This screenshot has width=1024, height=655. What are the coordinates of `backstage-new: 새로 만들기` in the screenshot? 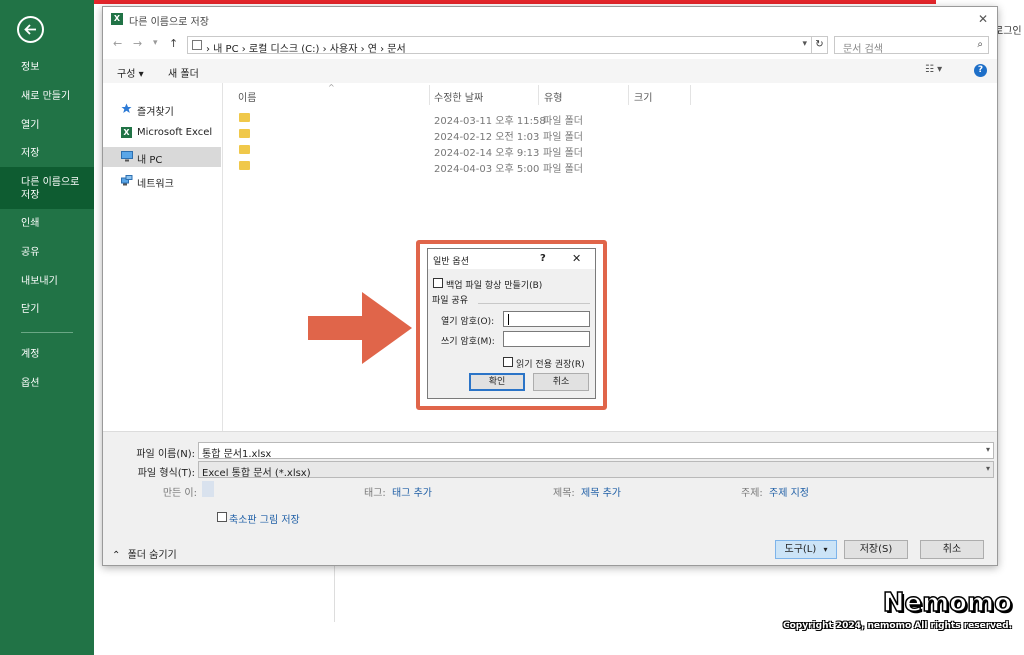 It's located at (47, 96).